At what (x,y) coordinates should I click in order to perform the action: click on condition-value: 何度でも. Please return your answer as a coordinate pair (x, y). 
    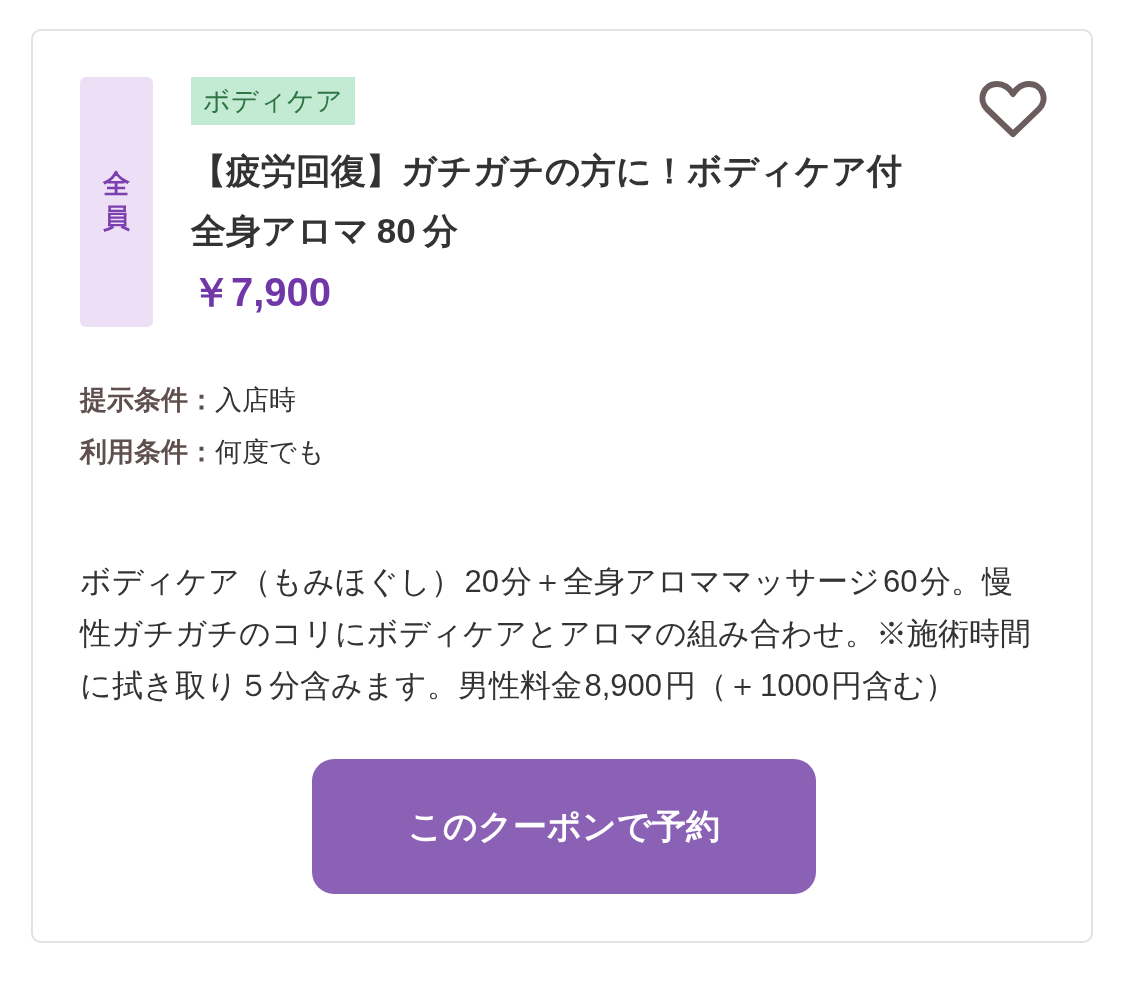
    Looking at the image, I should click on (270, 452).